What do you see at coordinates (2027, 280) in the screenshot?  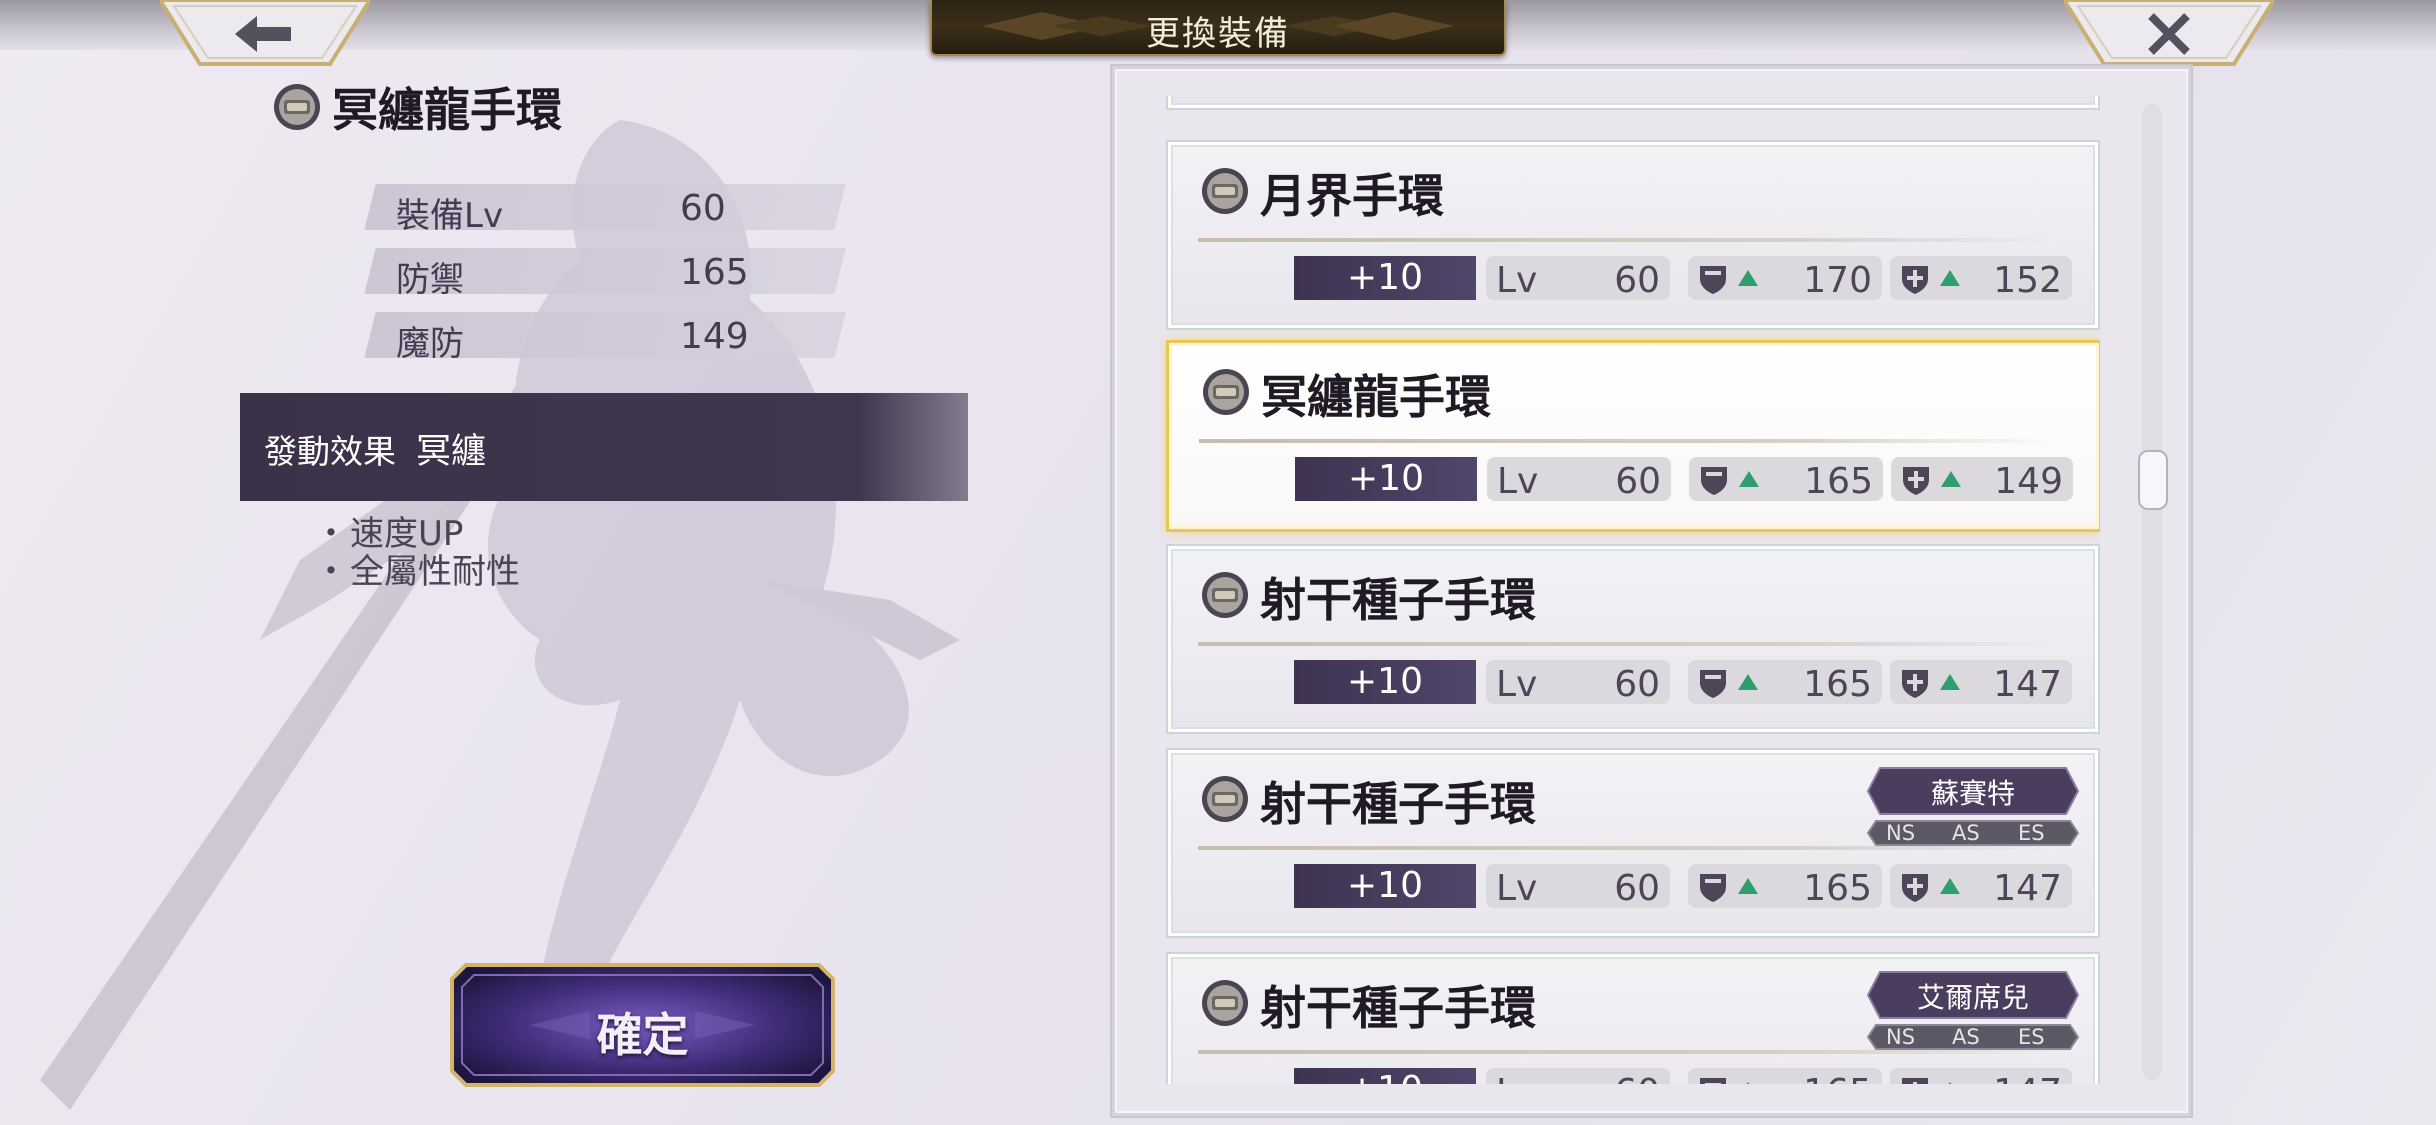 I see `magic-defense-value: 152` at bounding box center [2027, 280].